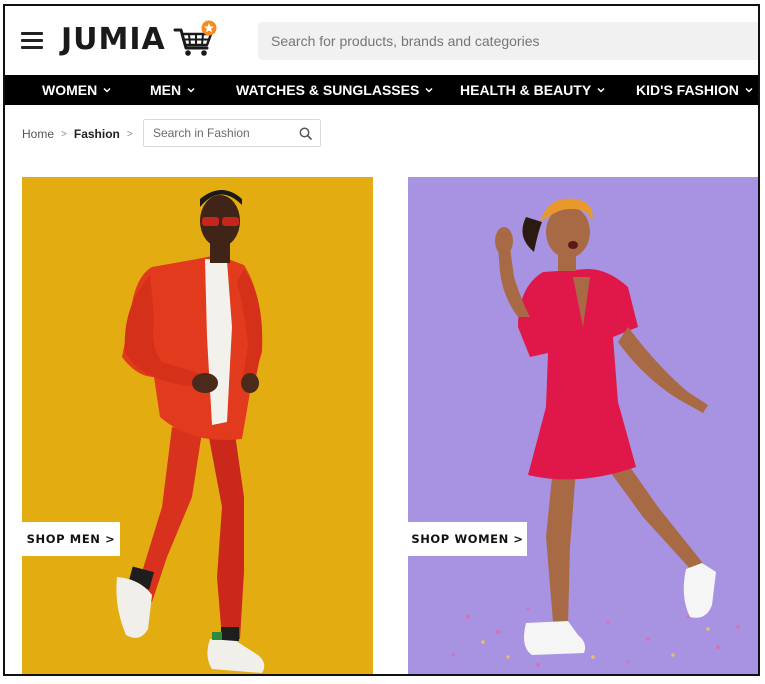  What do you see at coordinates (166, 90) in the screenshot?
I see `nav-item-label: MEN` at bounding box center [166, 90].